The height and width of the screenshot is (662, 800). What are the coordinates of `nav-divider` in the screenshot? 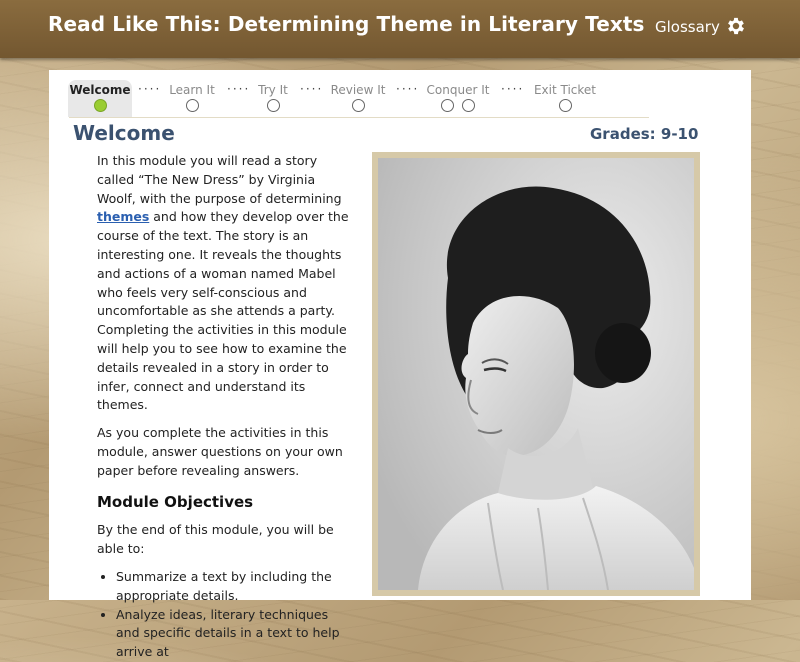 It's located at (359, 117).